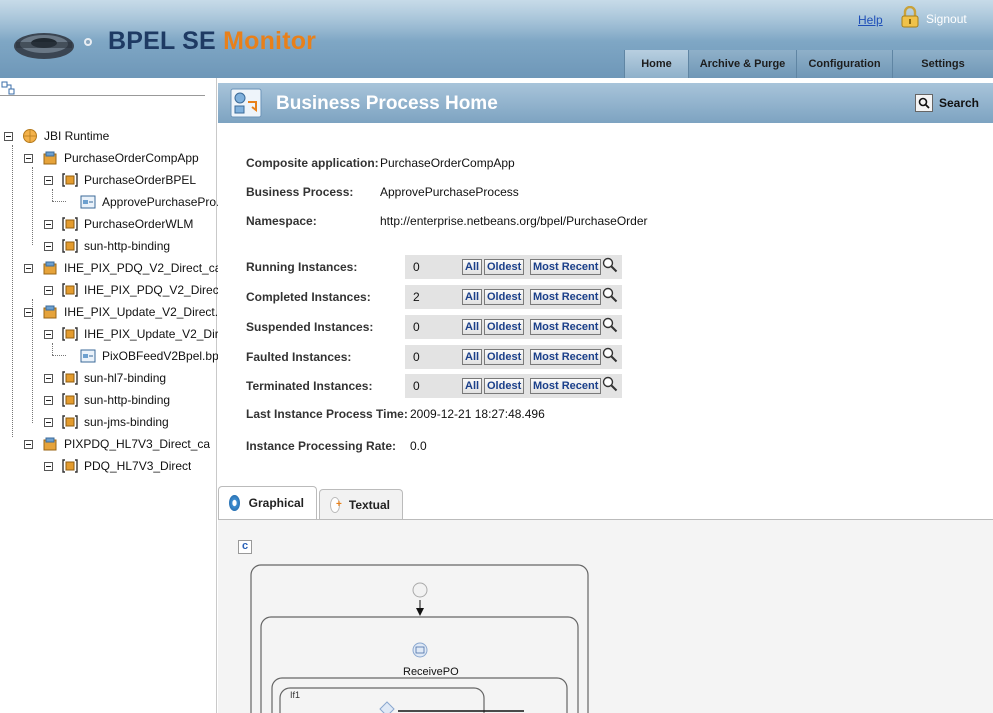 The height and width of the screenshot is (713, 993). Describe the element at coordinates (656, 64) in the screenshot. I see `tab-home: Home` at that location.